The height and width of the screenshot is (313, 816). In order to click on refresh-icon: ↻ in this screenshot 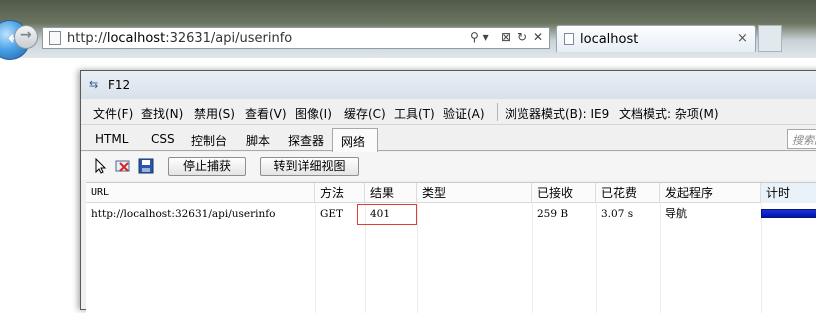, I will do `click(522, 37)`.